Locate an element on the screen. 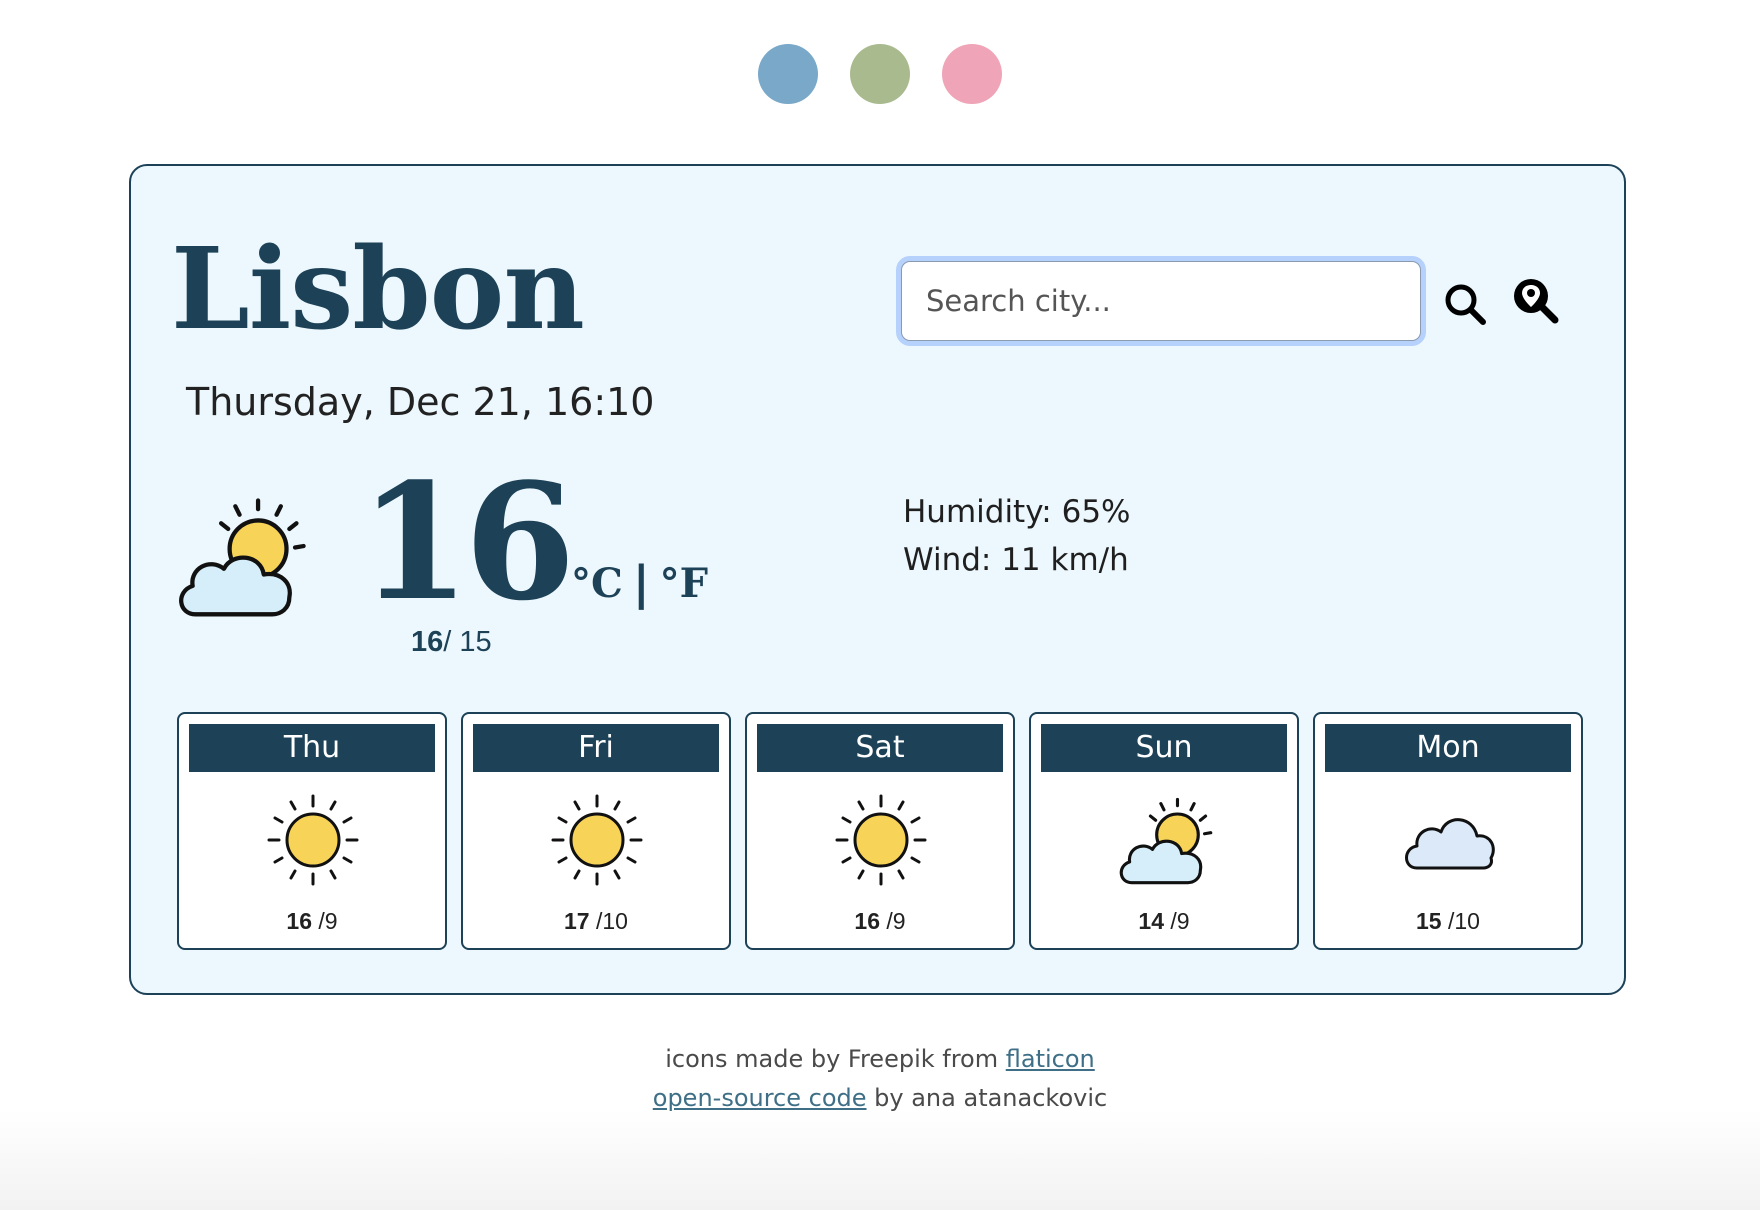 This screenshot has width=1760, height=1210. cloud-icon is located at coordinates (1450, 844).